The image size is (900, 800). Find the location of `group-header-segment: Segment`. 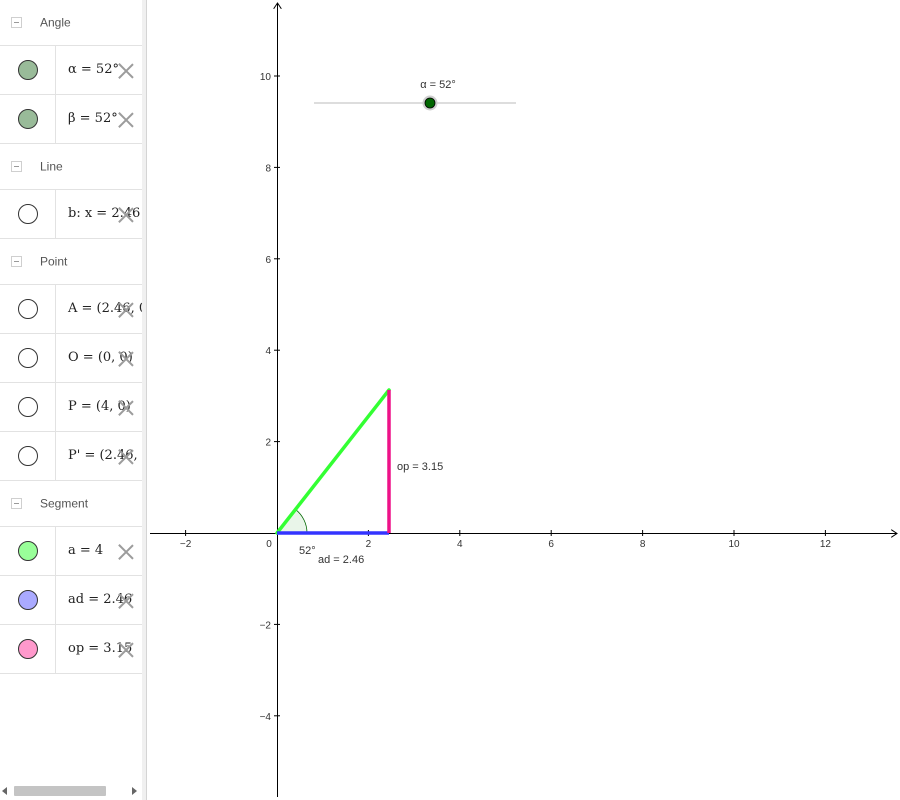

group-header-segment: Segment is located at coordinates (71, 504).